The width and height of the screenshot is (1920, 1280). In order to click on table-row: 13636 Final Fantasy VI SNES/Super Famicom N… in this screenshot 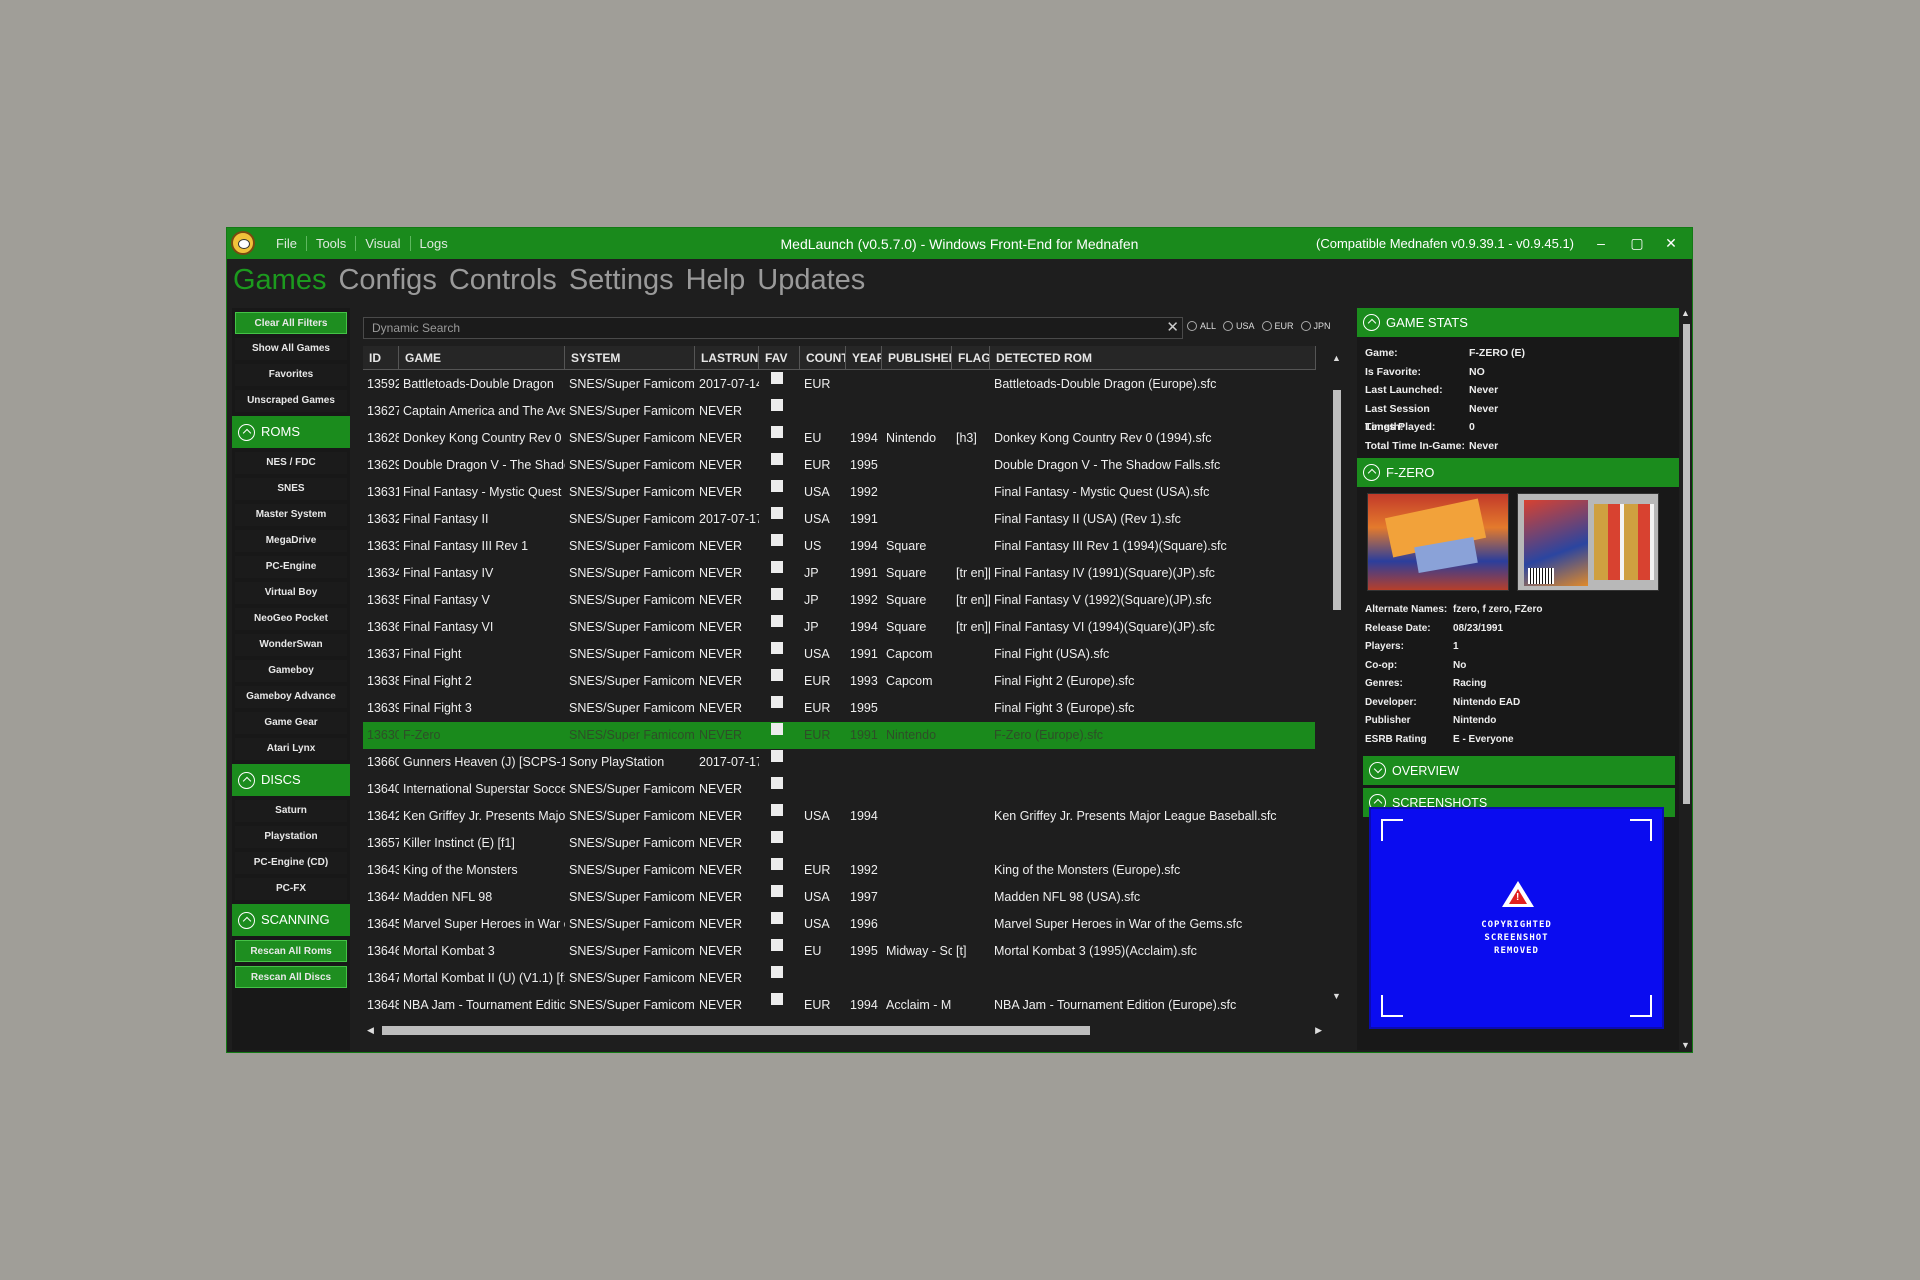, I will do `click(839, 627)`.